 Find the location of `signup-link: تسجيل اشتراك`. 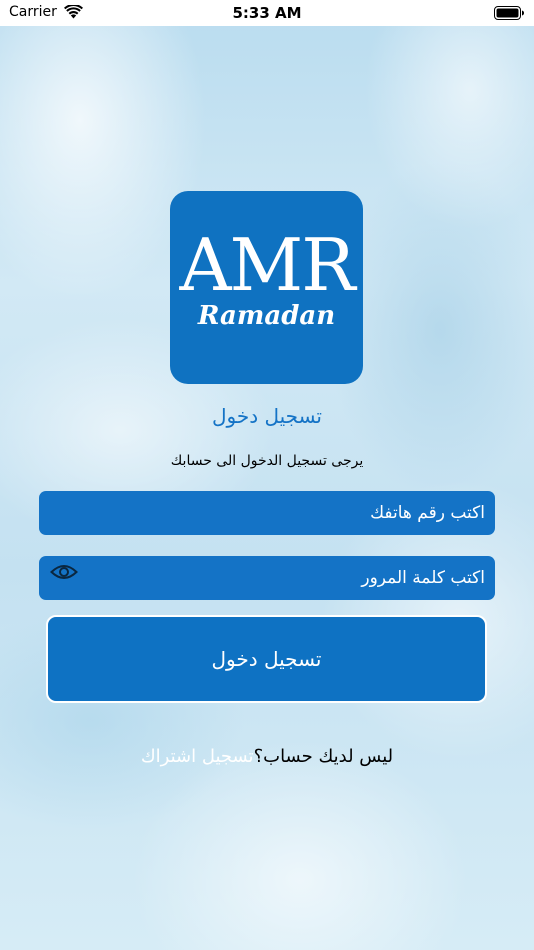

signup-link: تسجيل اشتراك is located at coordinates (197, 756).